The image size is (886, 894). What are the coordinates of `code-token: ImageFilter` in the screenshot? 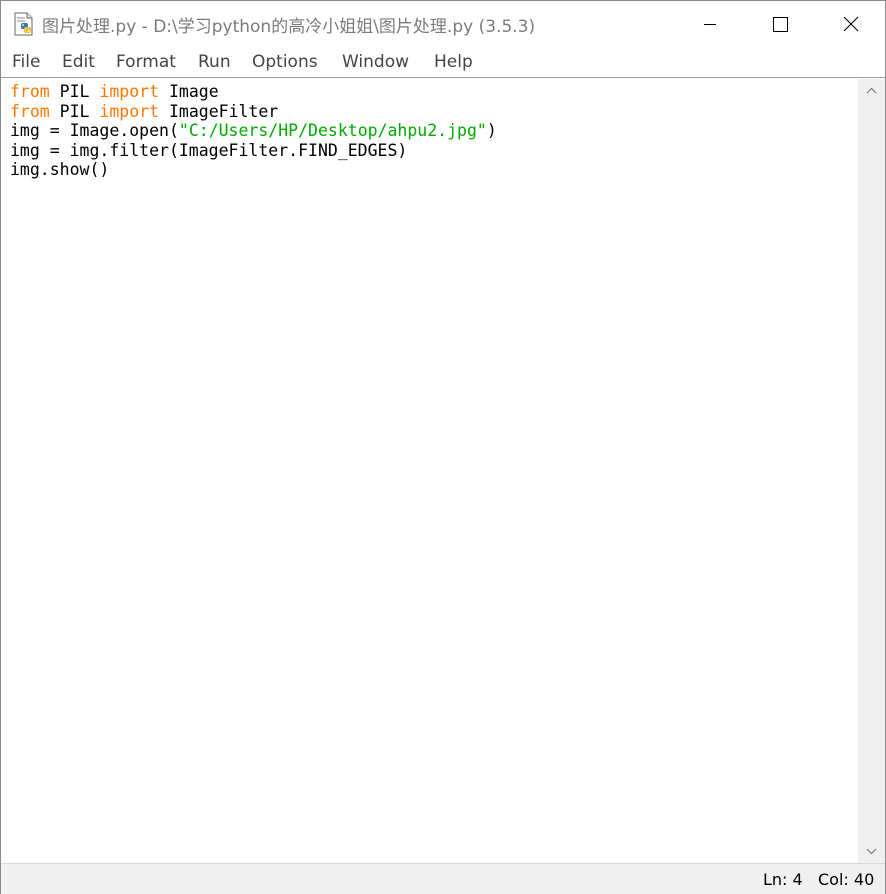 It's located at (219, 111).